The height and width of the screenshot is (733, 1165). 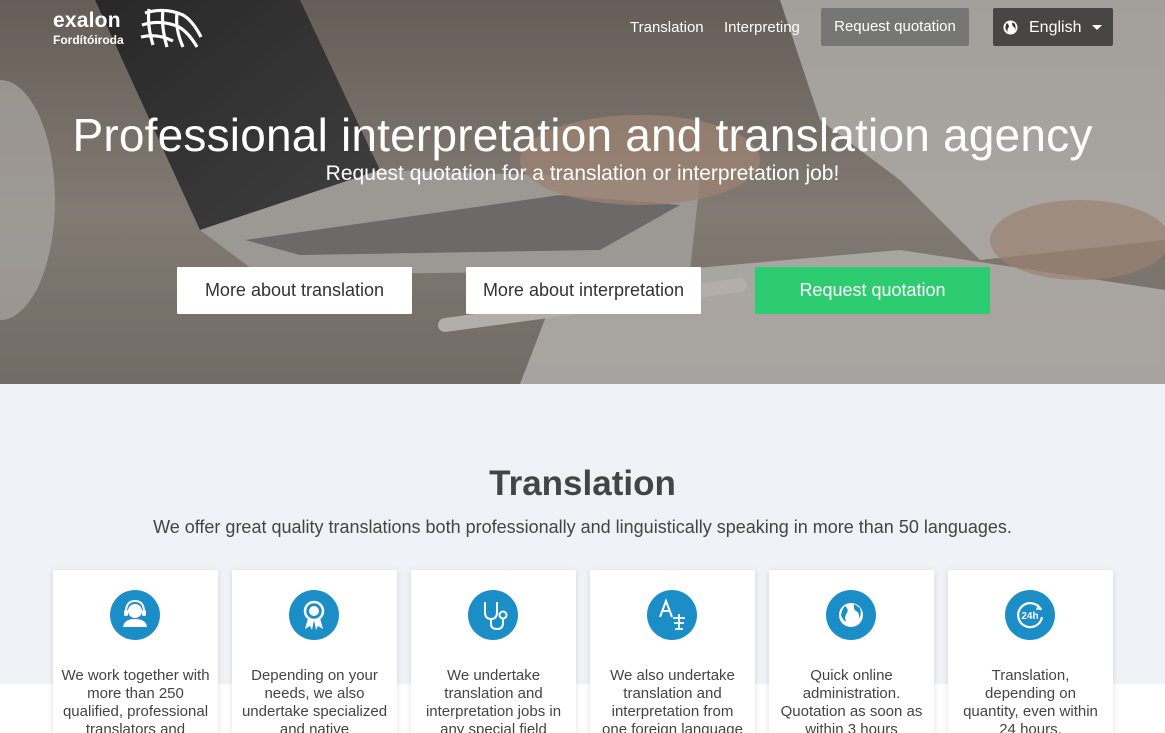 I want to click on language-selector: English, so click(x=1053, y=27).